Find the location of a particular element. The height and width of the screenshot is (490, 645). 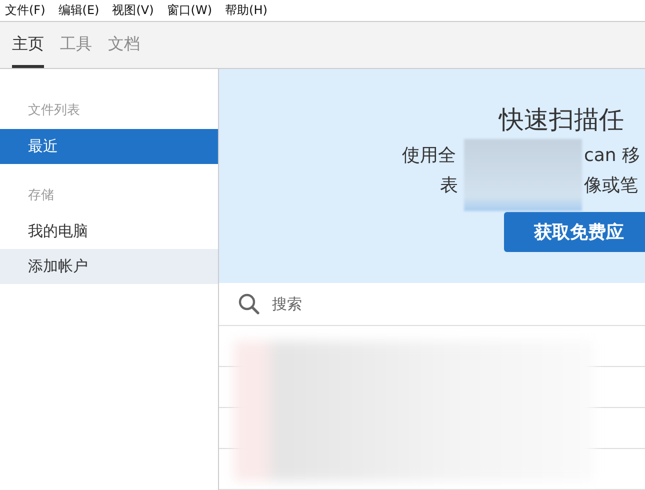

banner-text: 使用全 is located at coordinates (429, 156).